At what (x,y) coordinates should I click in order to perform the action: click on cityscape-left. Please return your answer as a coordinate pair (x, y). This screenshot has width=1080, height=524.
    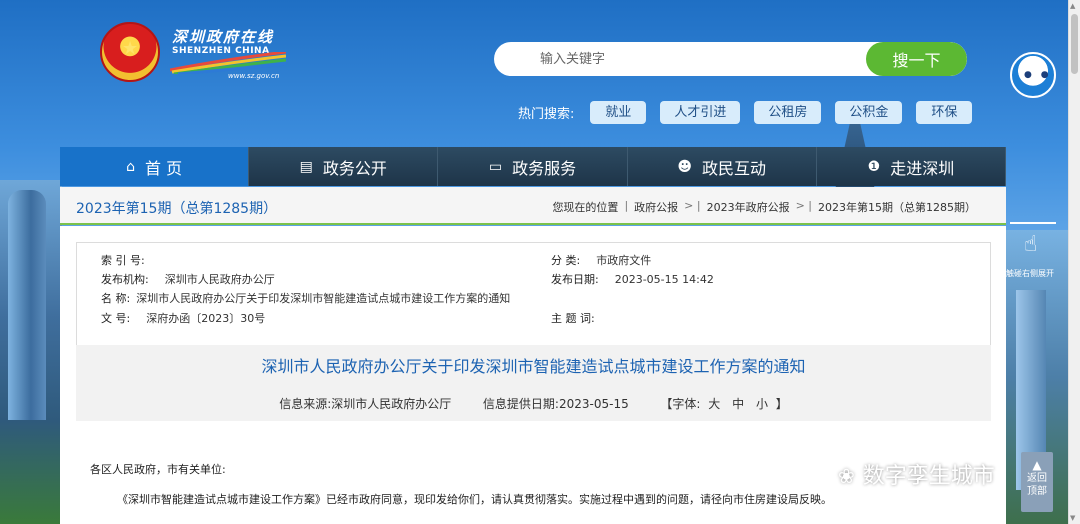
    Looking at the image, I should click on (31, 352).